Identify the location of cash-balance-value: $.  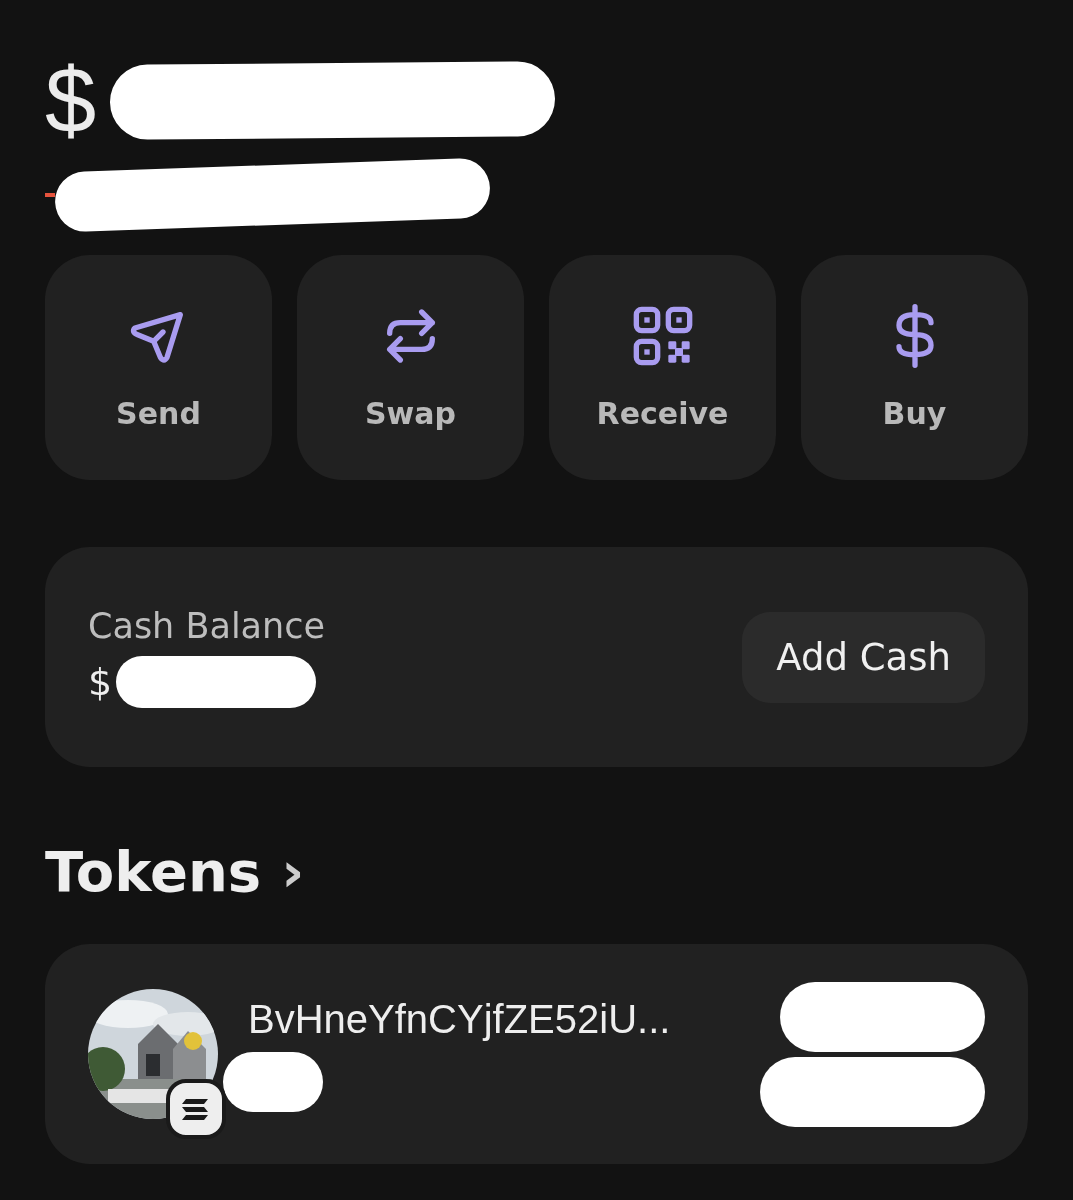
(100, 682).